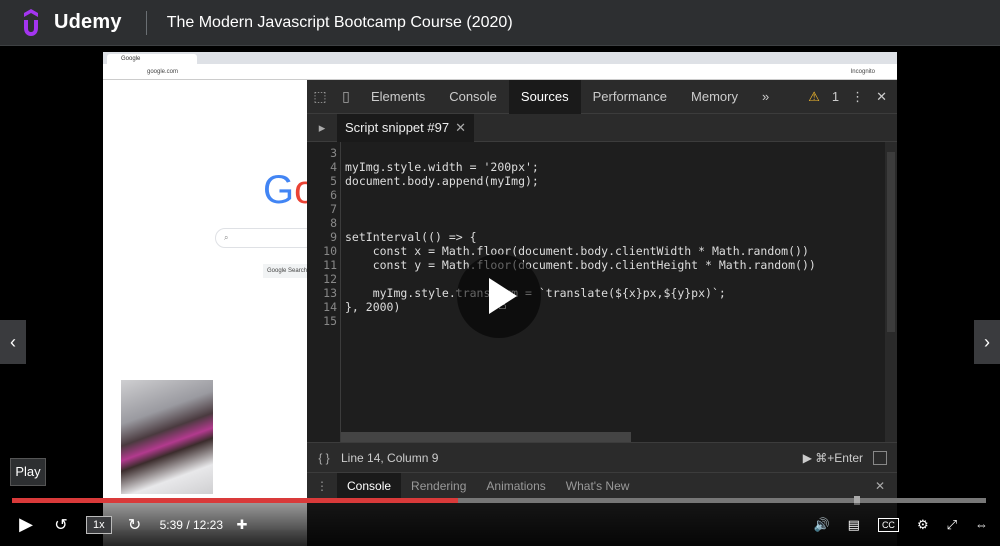 This screenshot has width=1000, height=546. I want to click on devtools-tab-elements: Elements, so click(398, 96).